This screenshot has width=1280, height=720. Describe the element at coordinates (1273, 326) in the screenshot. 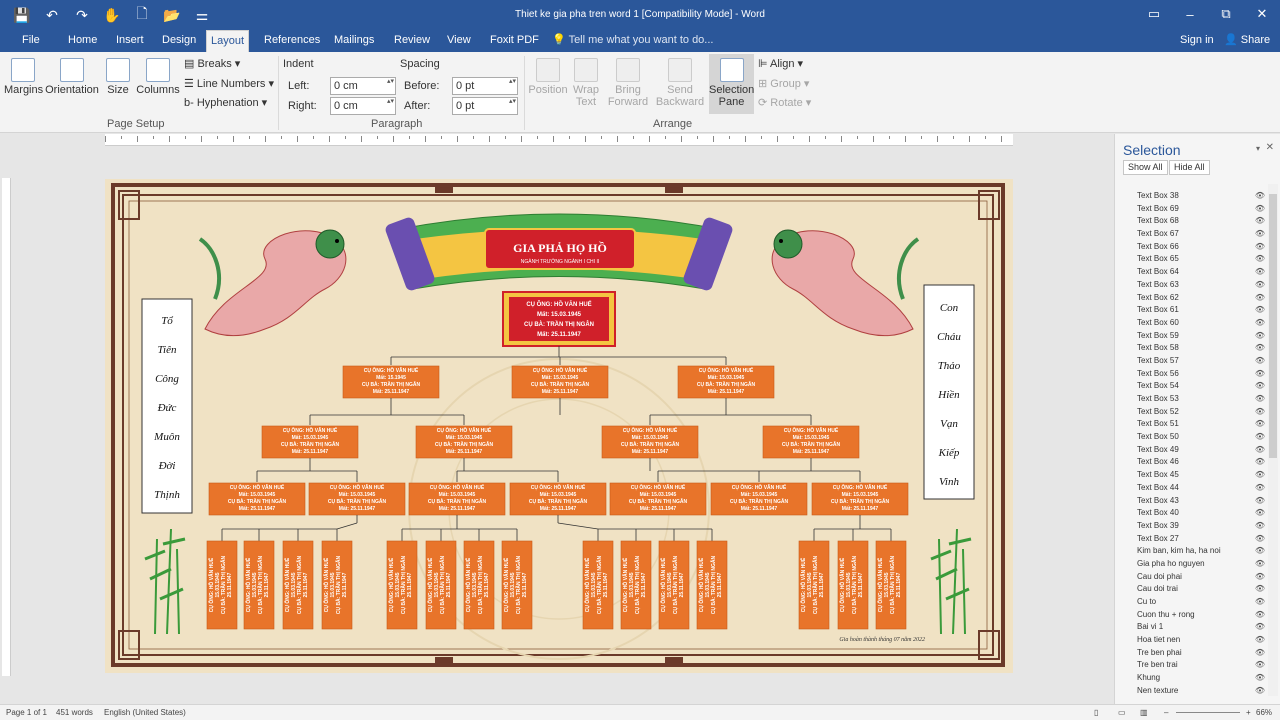

I see `pane-scrollbar-thumb` at that location.